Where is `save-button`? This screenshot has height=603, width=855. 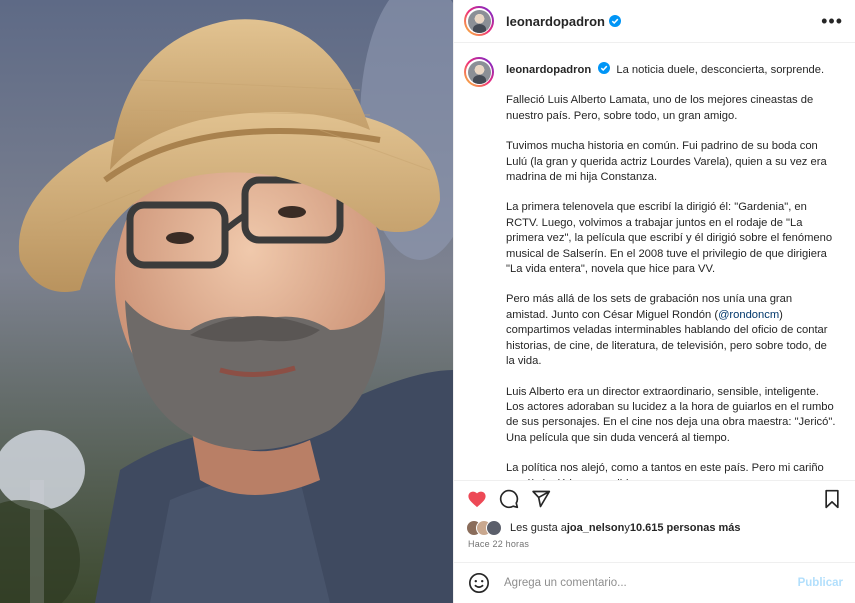
save-button is located at coordinates (832, 499).